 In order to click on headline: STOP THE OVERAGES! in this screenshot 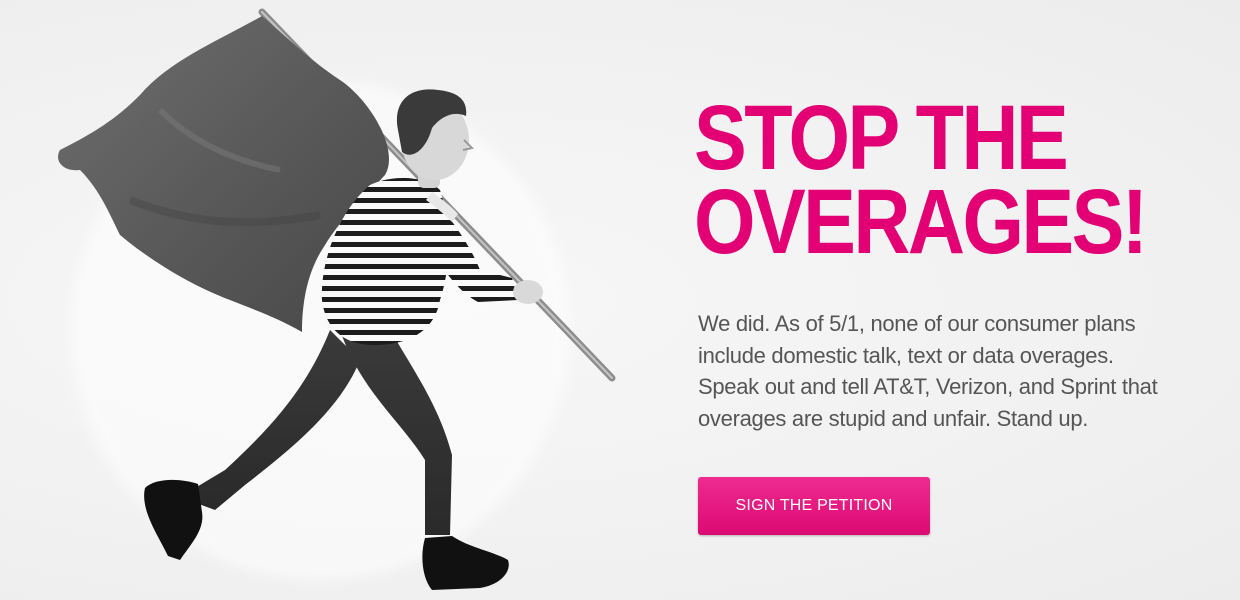, I will do `click(921, 180)`.